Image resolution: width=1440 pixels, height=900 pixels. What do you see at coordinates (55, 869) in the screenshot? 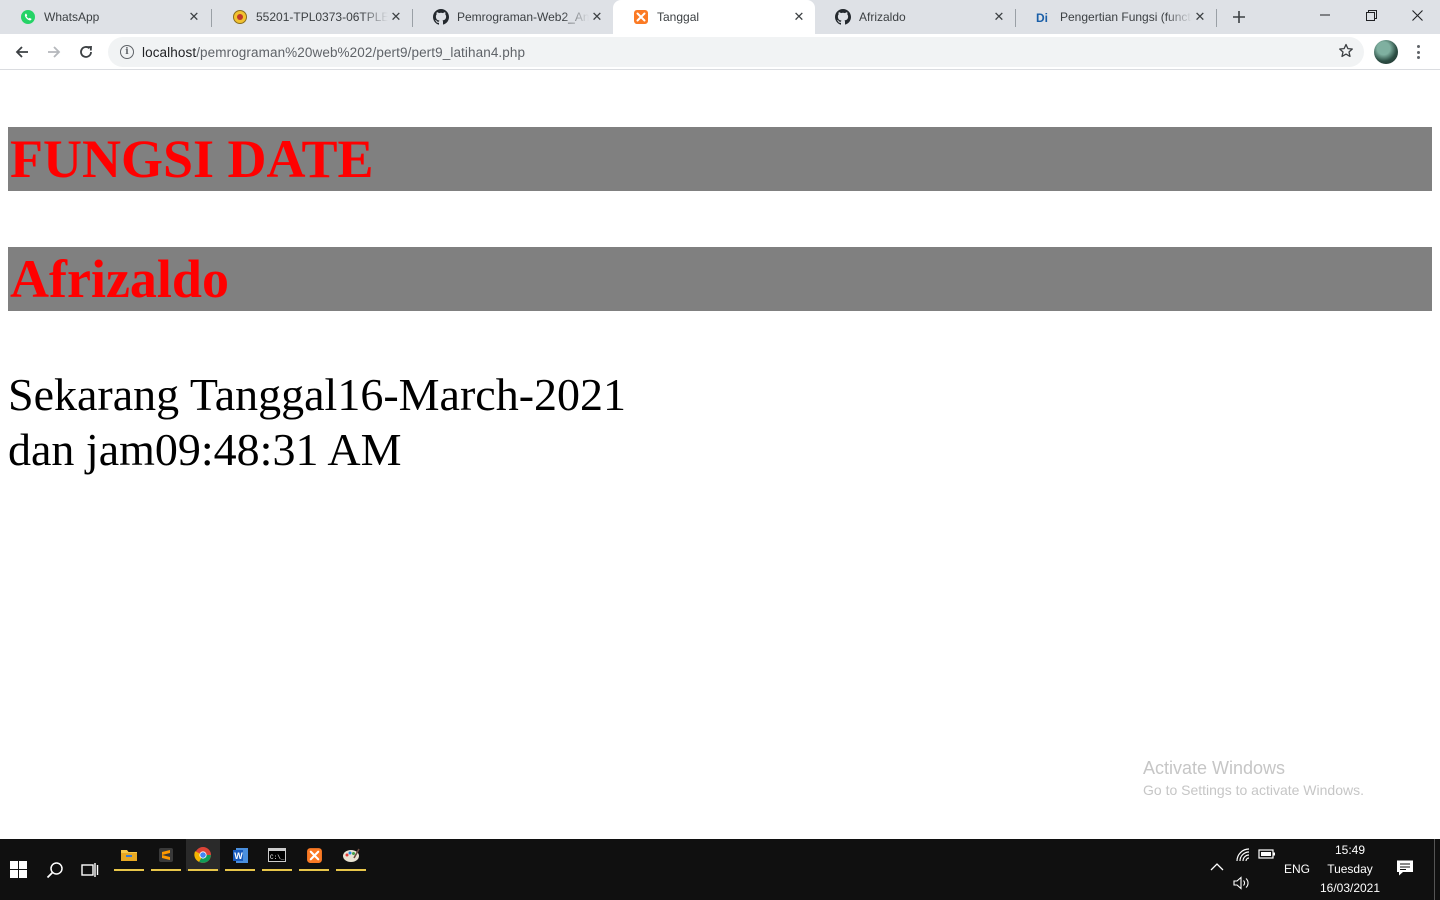
I see `search-button` at bounding box center [55, 869].